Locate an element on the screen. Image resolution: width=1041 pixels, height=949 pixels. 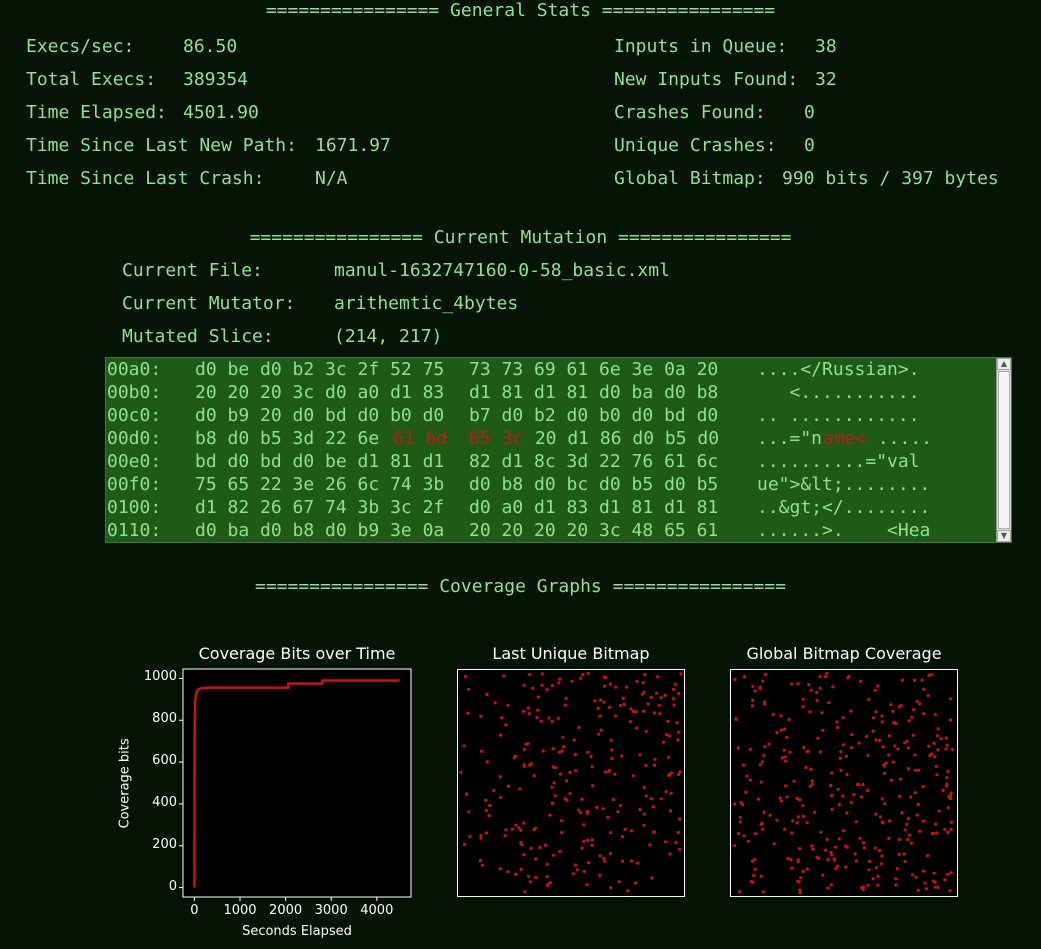
chart2-plot-area is located at coordinates (571, 783).